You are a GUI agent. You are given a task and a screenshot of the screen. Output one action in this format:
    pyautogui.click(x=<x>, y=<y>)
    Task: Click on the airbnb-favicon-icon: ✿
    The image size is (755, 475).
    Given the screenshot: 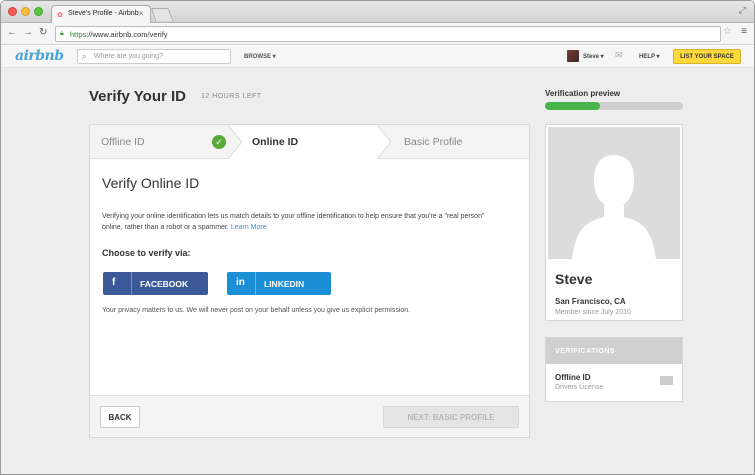 What is the action you would take?
    pyautogui.click(x=60, y=15)
    